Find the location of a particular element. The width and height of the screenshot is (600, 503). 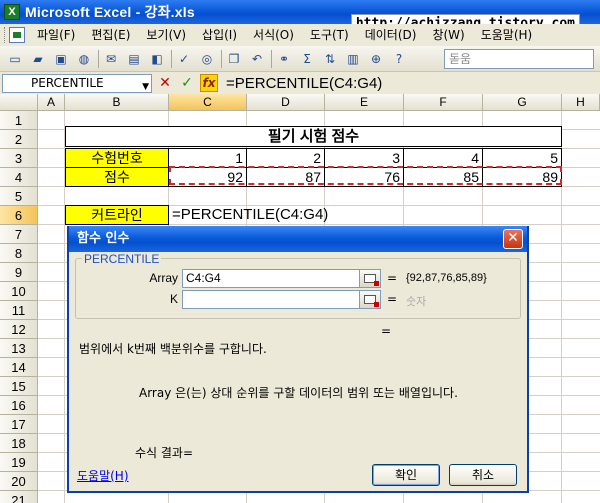

menu-edit: 편집(E) is located at coordinates (110, 35).